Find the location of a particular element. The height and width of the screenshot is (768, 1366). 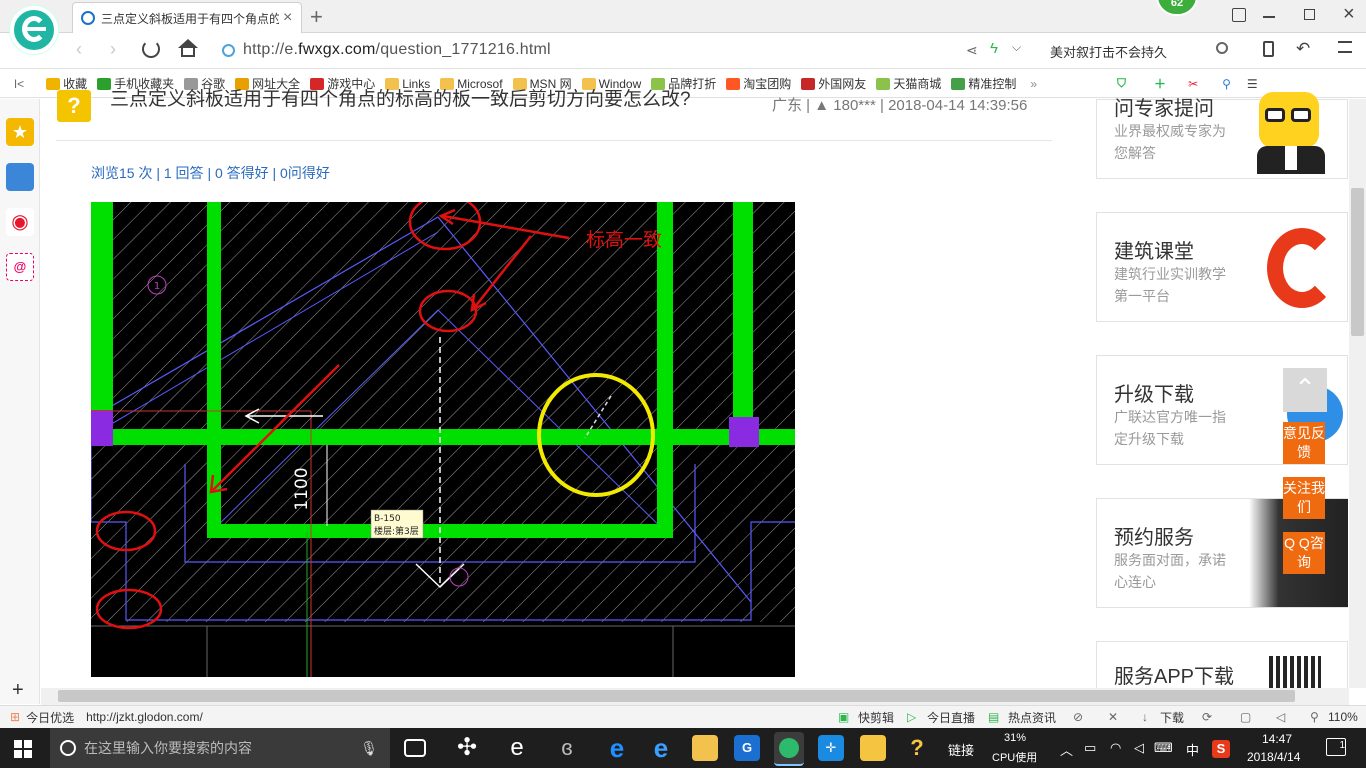

axis-marker: 1 is located at coordinates (157, 286).